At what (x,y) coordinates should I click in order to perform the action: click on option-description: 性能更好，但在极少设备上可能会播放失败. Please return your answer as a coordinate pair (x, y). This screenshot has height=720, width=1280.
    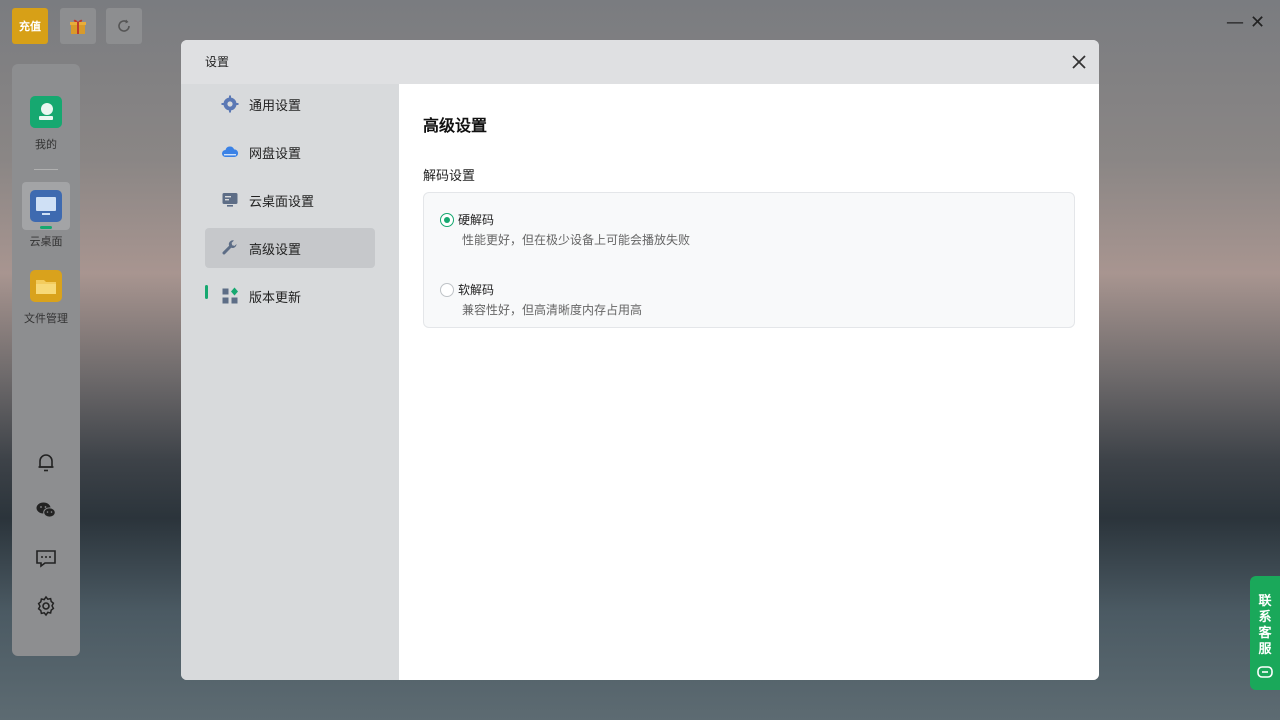
    Looking at the image, I should click on (576, 240).